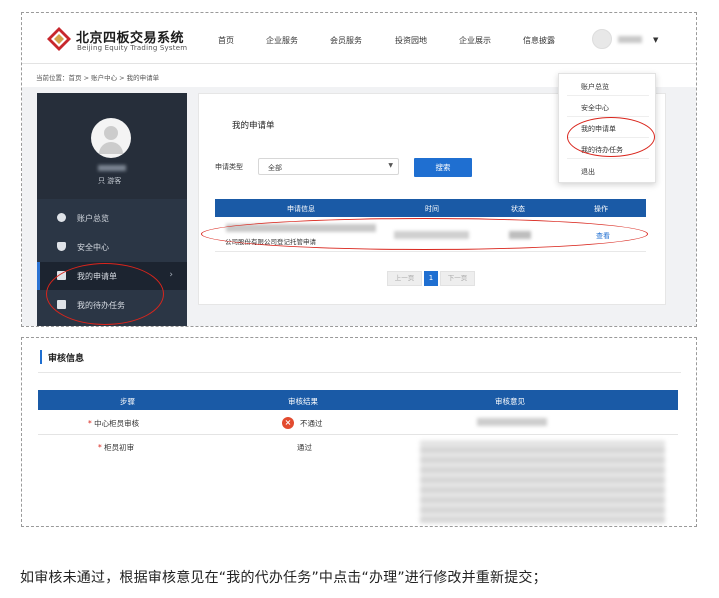 This screenshot has width=719, height=598. I want to click on chevron-right-icon: ›, so click(171, 275).